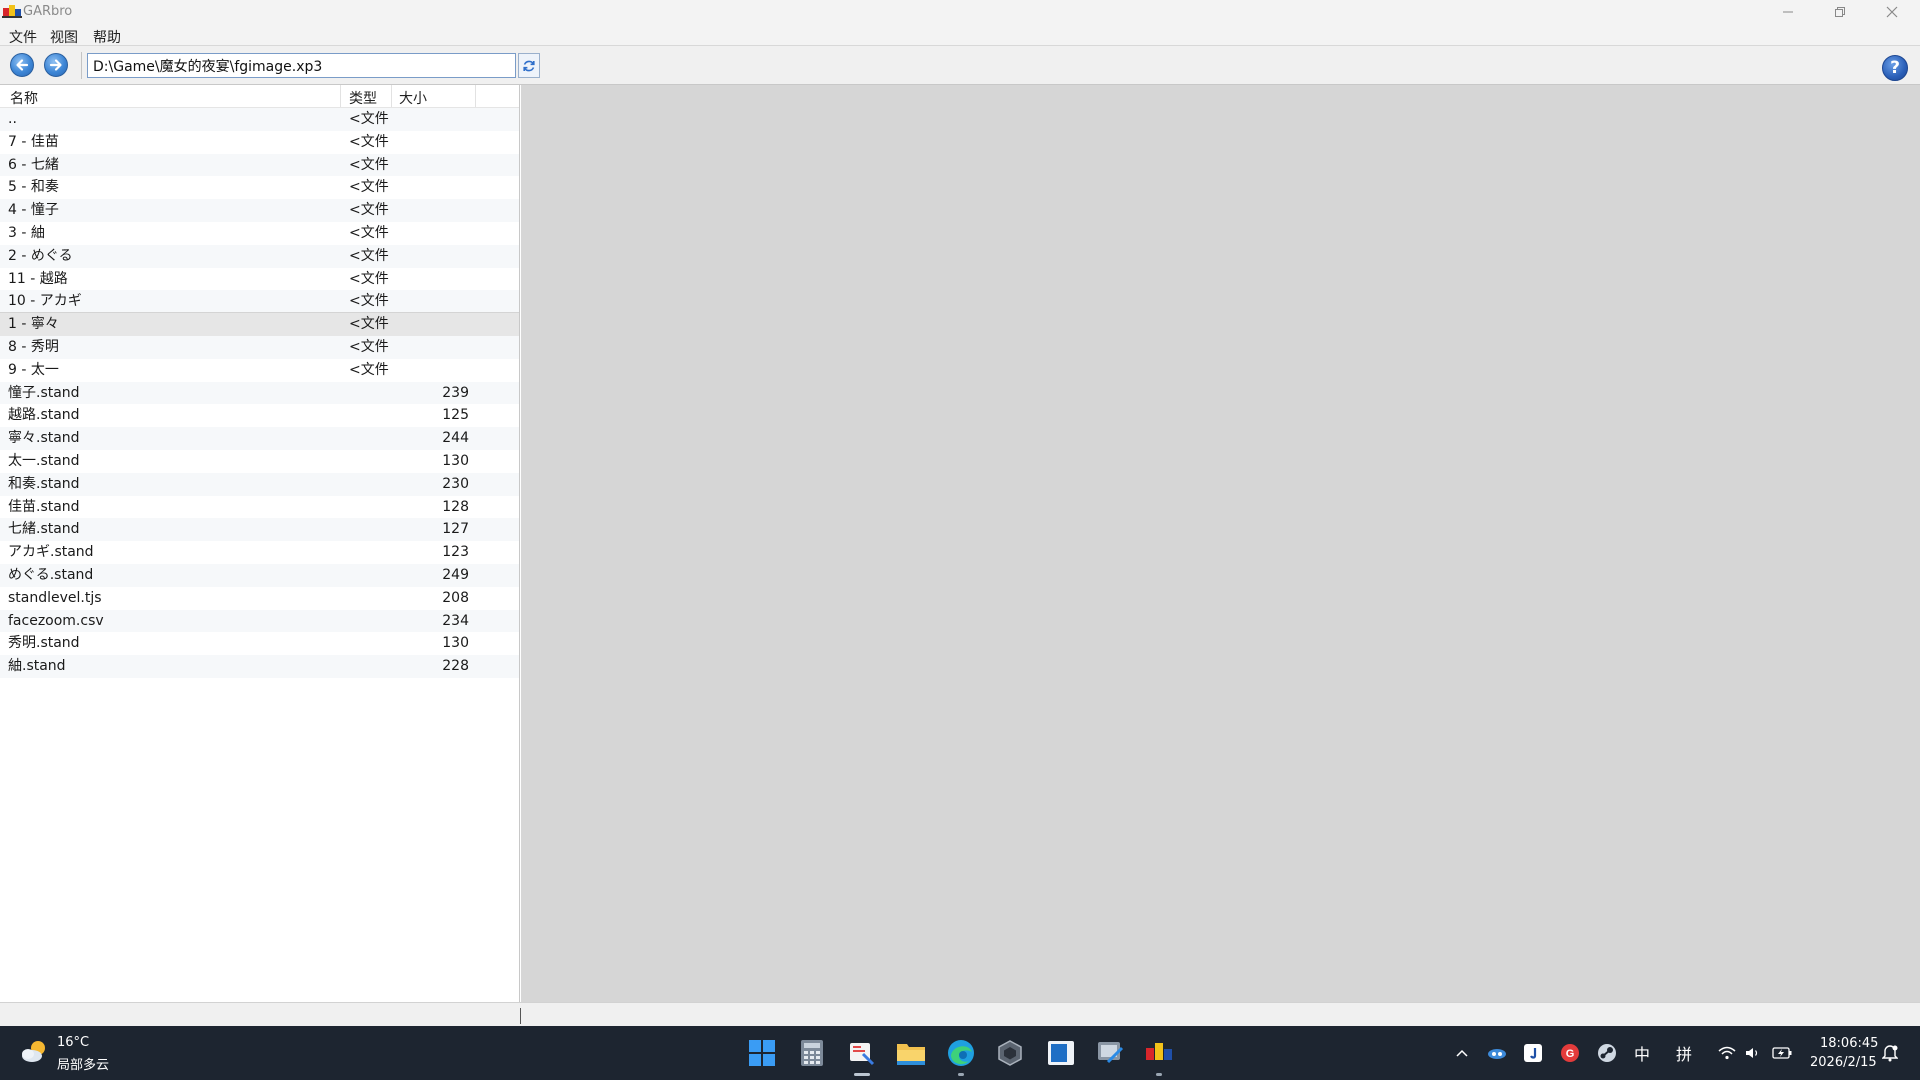 The height and width of the screenshot is (1080, 1920). Describe the element at coordinates (1895, 68) in the screenshot. I see `help-button: ?` at that location.